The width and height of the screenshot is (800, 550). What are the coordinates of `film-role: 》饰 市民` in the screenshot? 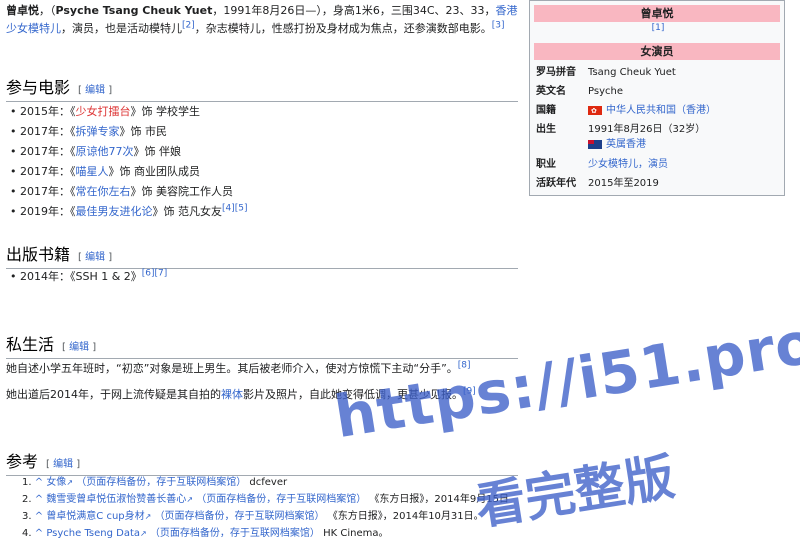 It's located at (143, 131).